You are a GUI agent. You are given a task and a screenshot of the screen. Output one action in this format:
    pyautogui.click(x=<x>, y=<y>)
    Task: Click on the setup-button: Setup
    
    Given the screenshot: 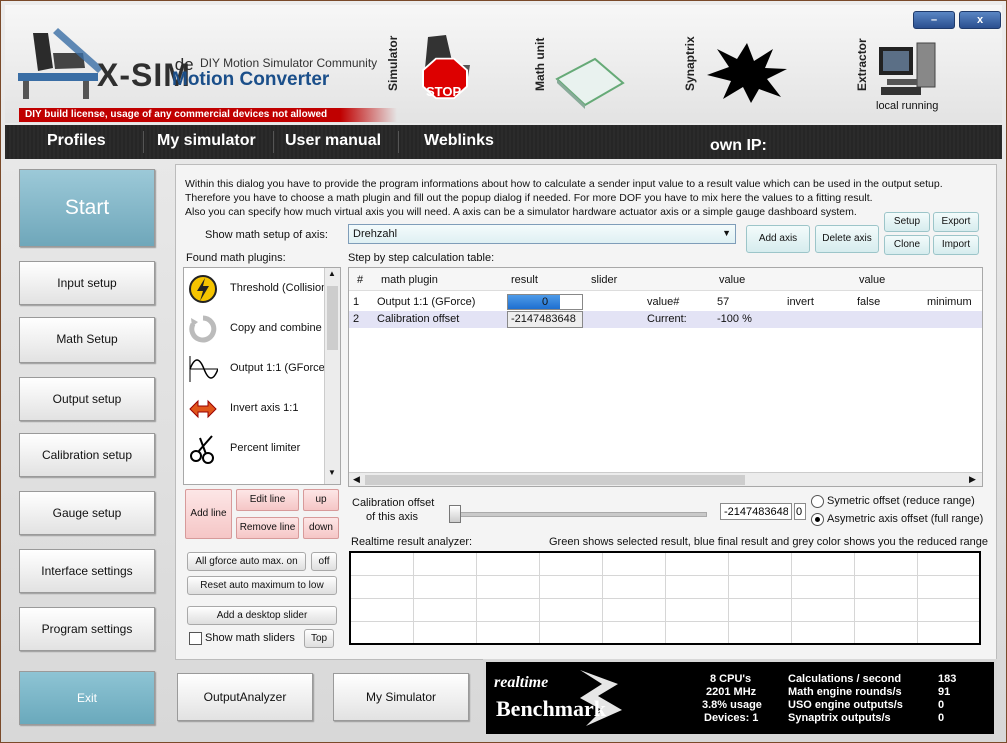 What is the action you would take?
    pyautogui.click(x=907, y=222)
    